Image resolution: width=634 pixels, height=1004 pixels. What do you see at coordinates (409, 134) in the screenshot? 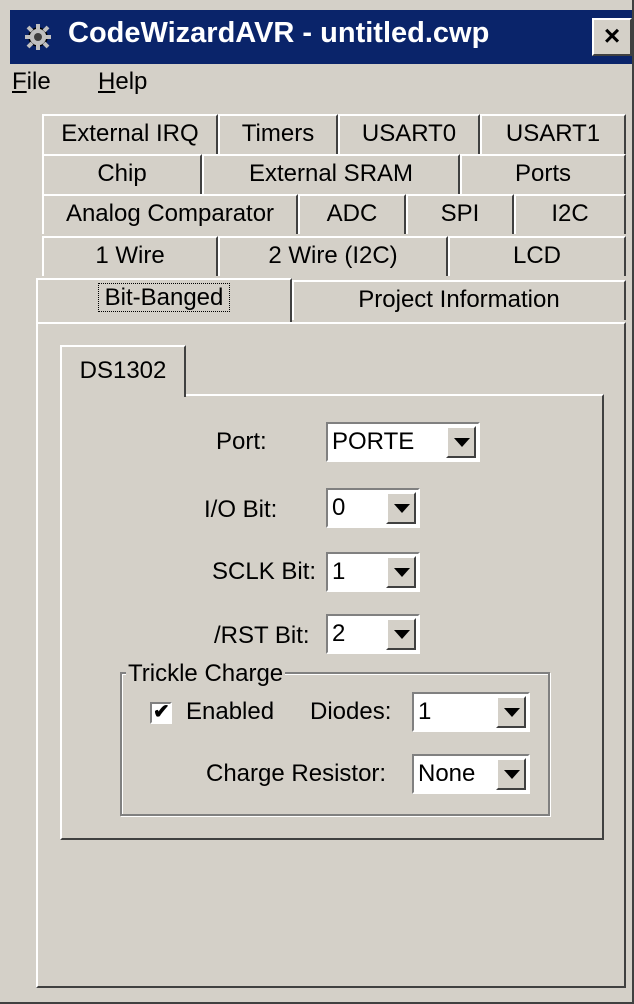
I see `tab-usart0: USART0` at bounding box center [409, 134].